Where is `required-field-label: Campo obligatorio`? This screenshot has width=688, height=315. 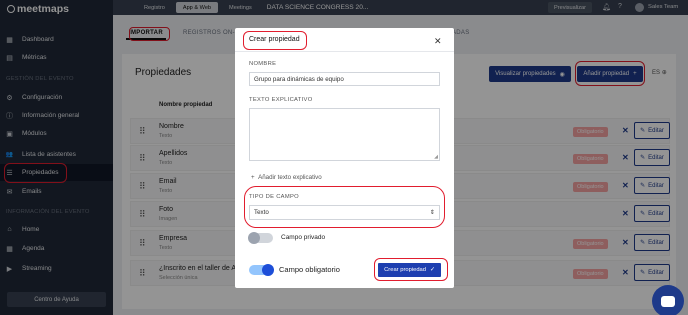
required-field-label: Campo obligatorio is located at coordinates (309, 269).